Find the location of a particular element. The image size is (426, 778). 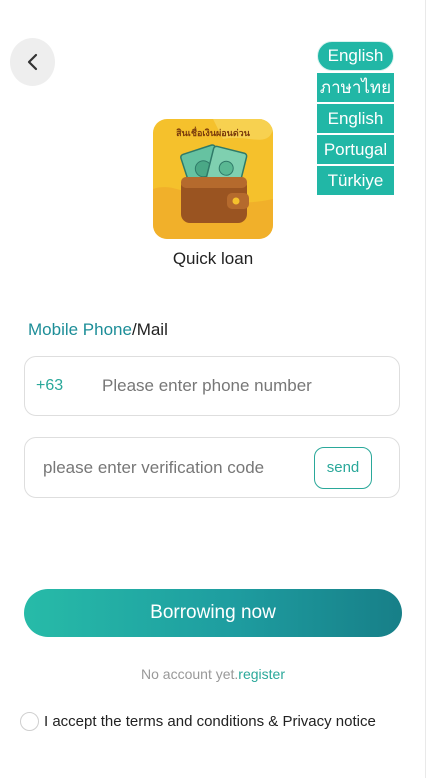

language-option-portugal: Portugal is located at coordinates (355, 149).